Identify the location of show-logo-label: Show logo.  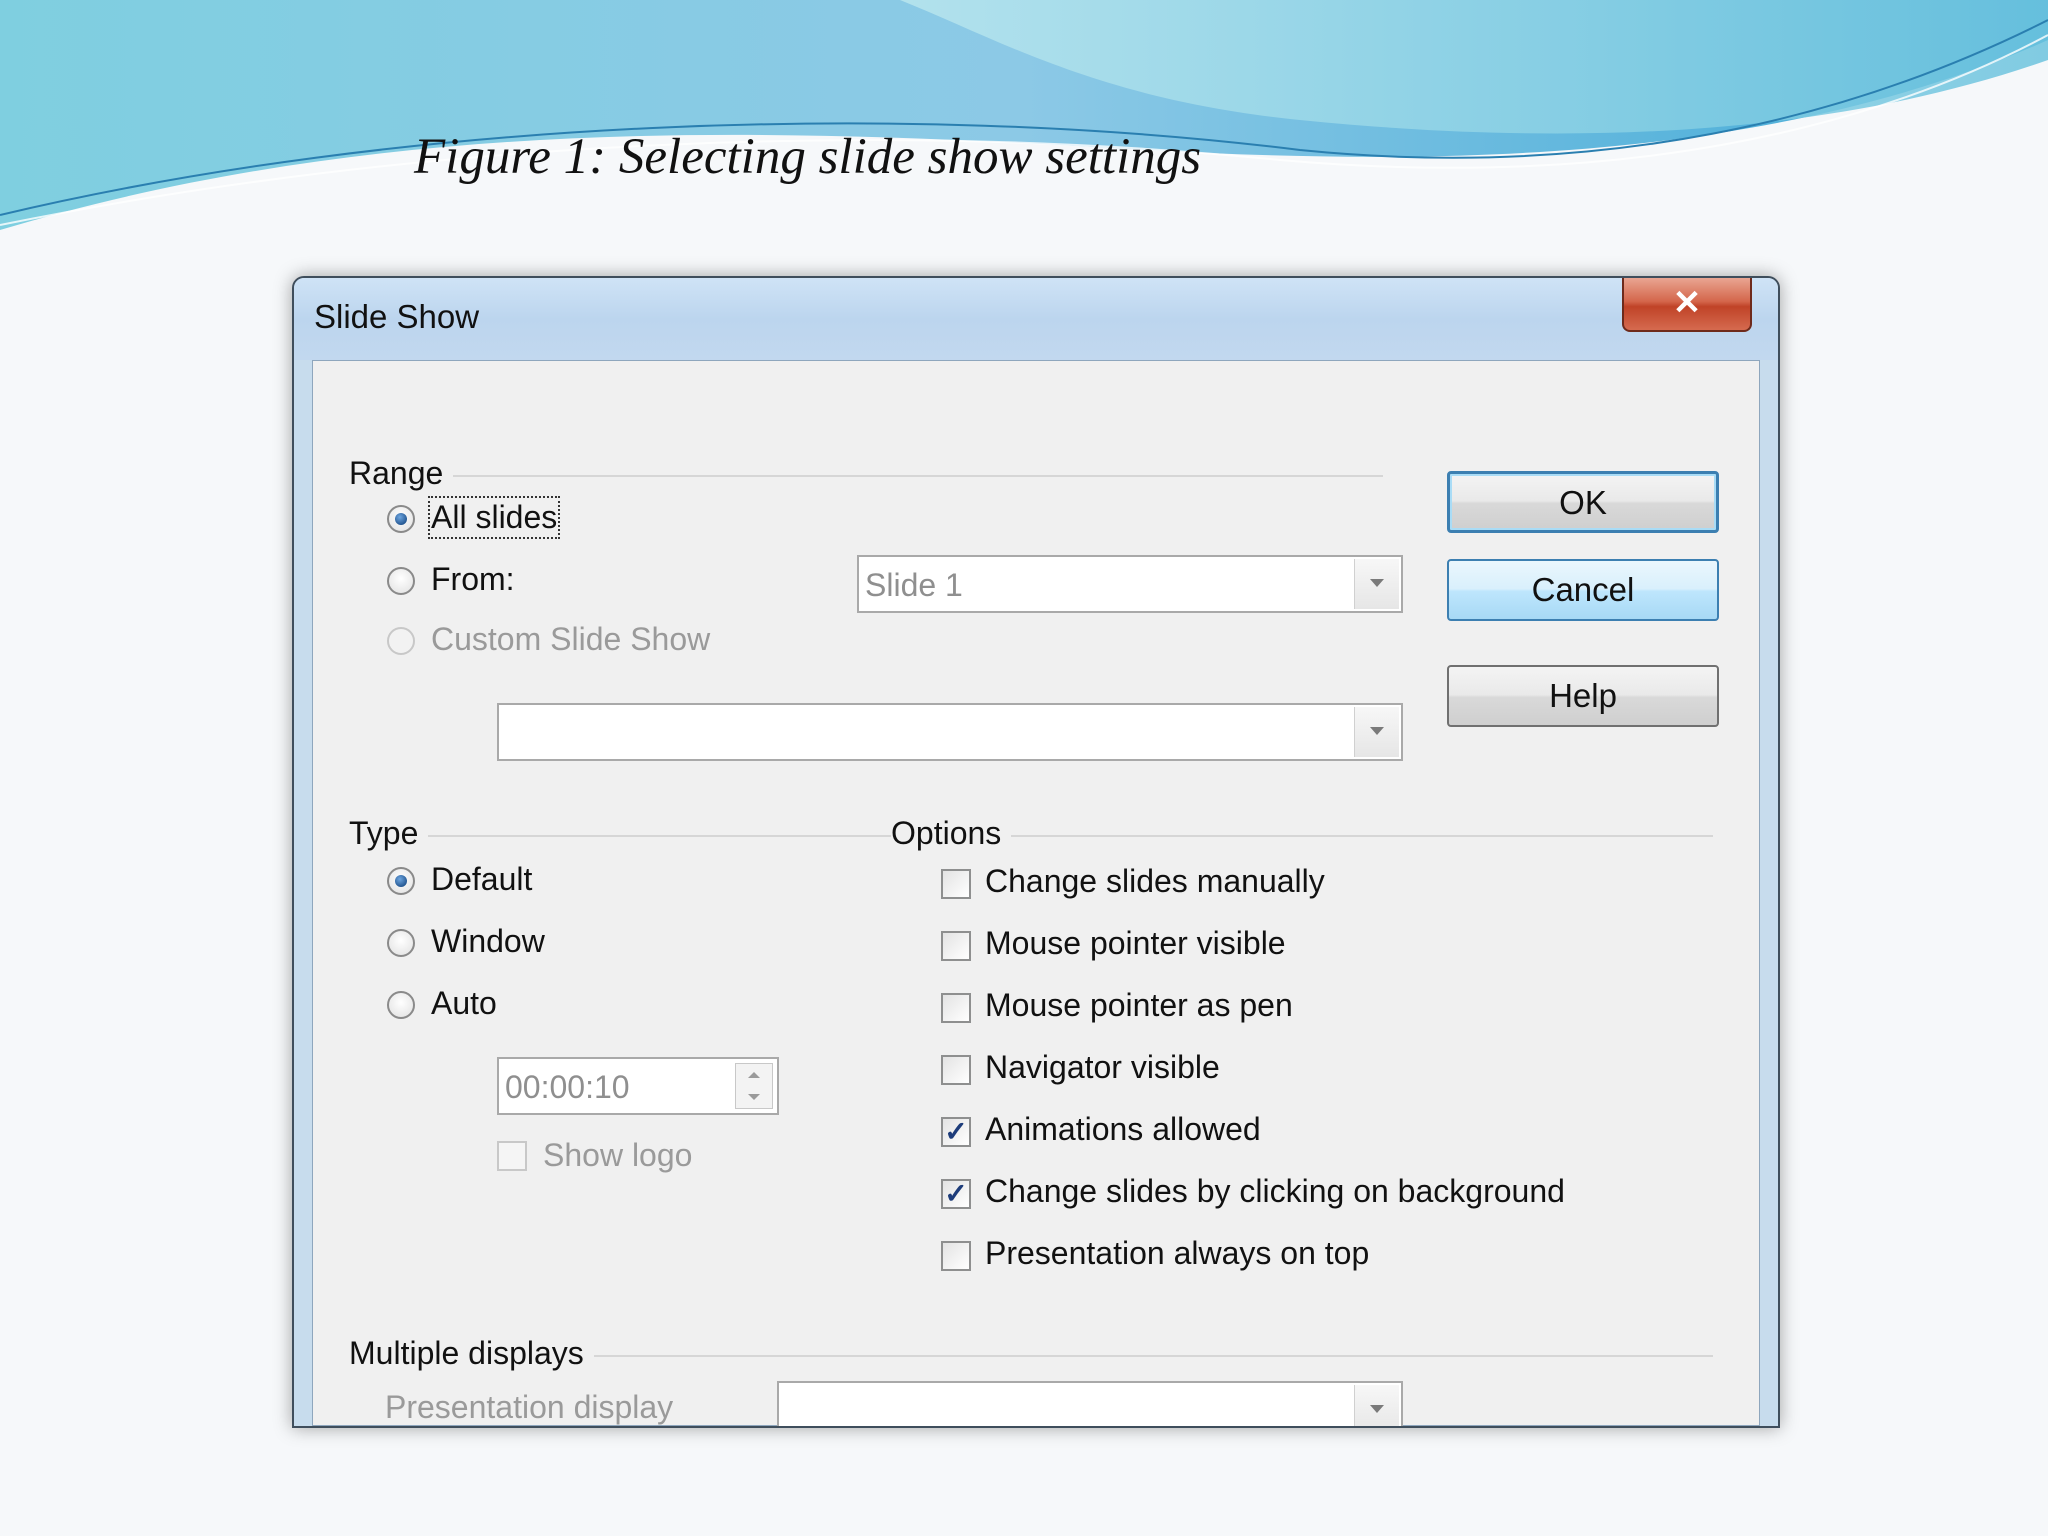
(617, 1155).